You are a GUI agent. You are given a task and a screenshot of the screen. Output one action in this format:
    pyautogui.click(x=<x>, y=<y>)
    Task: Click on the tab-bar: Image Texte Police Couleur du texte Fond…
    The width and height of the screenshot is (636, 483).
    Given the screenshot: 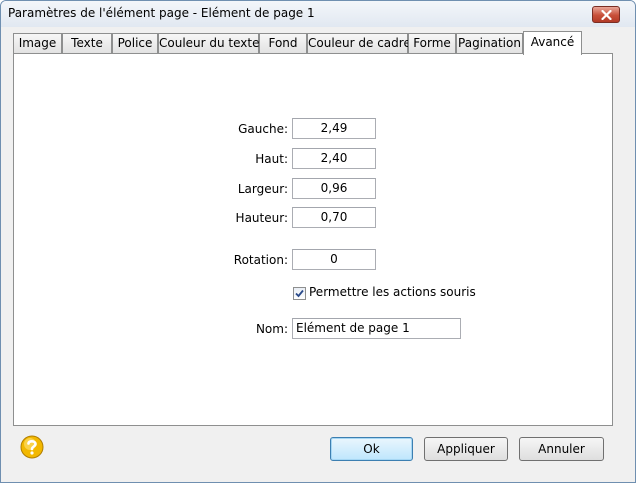 What is the action you would take?
    pyautogui.click(x=313, y=43)
    